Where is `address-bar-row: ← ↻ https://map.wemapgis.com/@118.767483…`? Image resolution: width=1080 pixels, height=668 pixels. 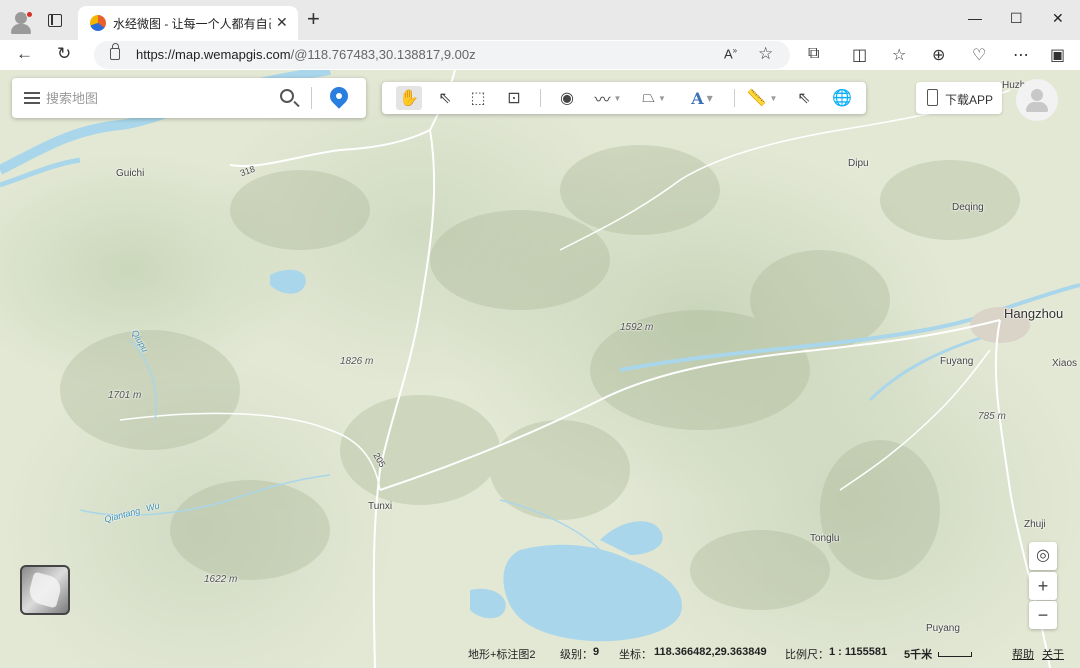
address-bar-row: ← ↻ https://map.wemapgis.com/@118.767483… is located at coordinates (540, 55).